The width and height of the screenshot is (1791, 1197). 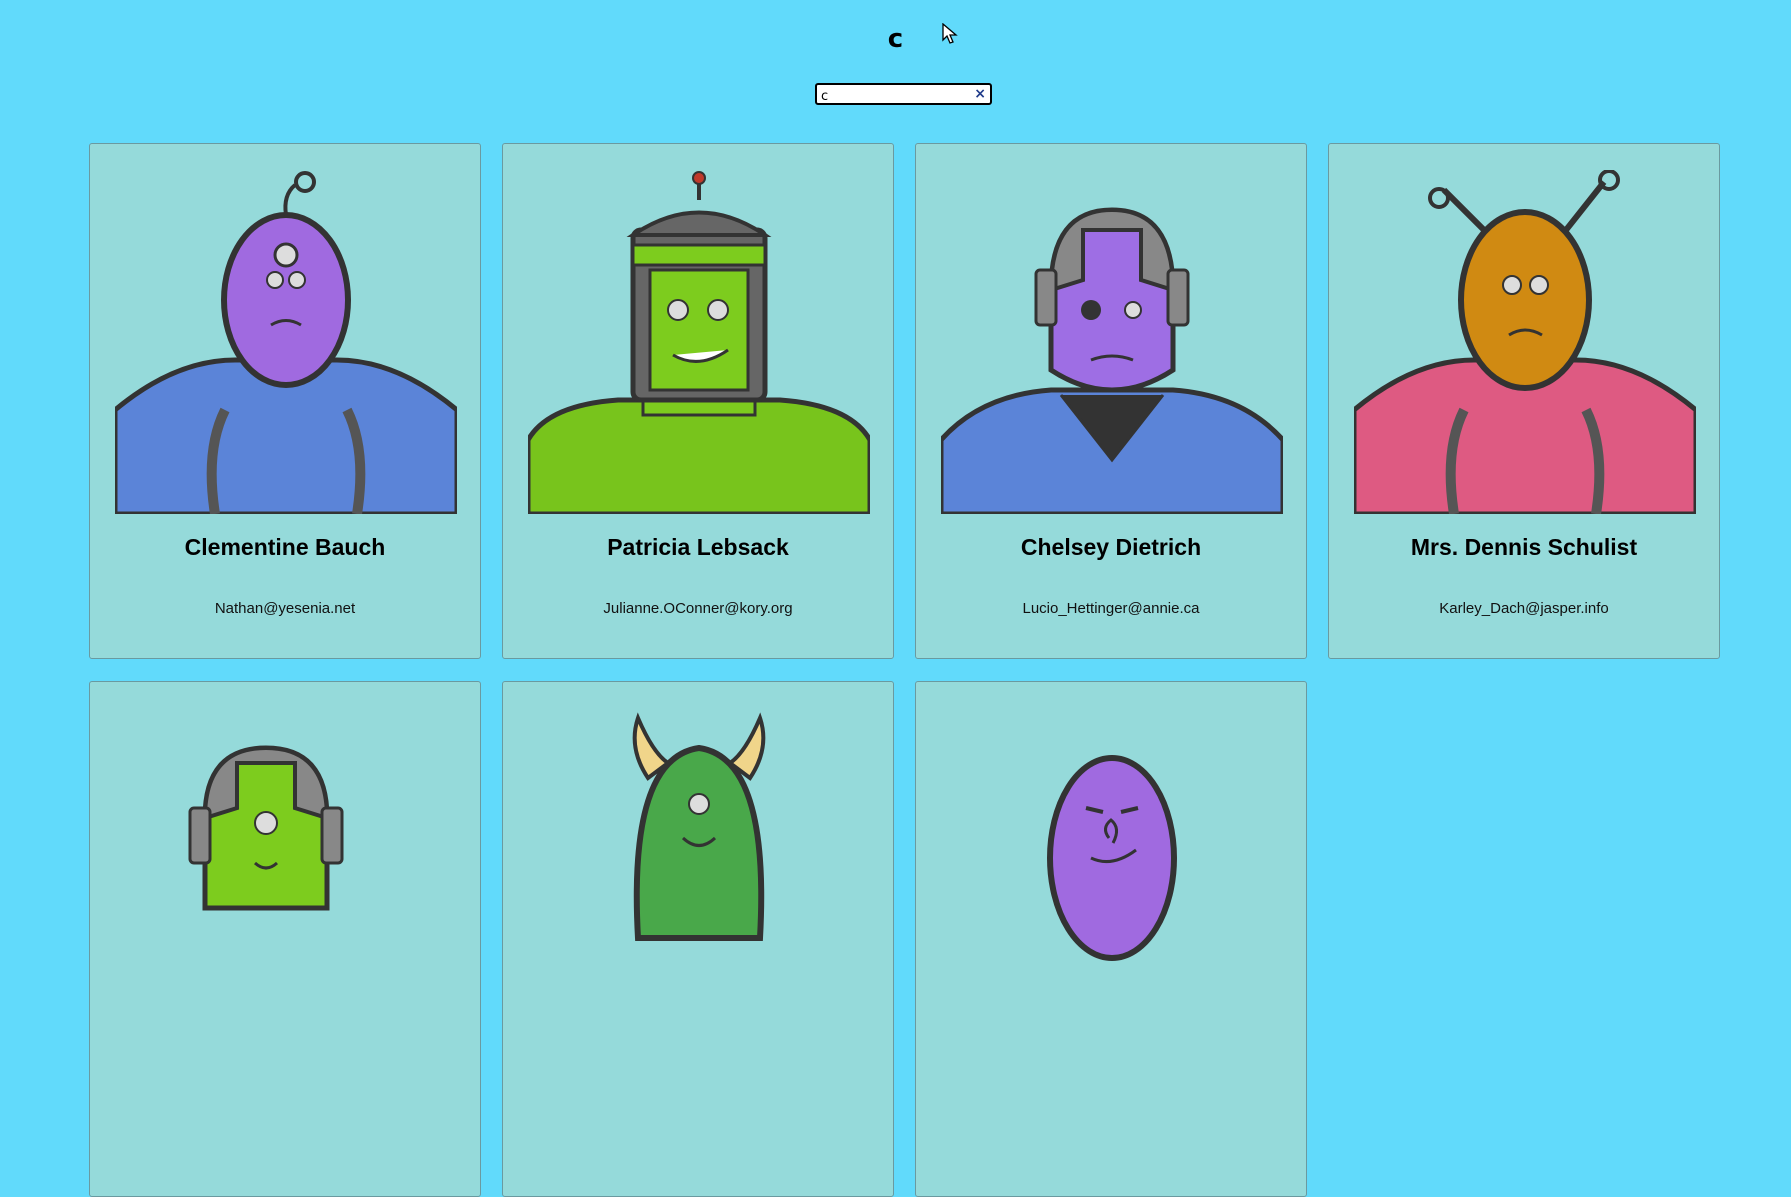 I want to click on card-email: Nathan@yesenia.net, so click(x=285, y=608).